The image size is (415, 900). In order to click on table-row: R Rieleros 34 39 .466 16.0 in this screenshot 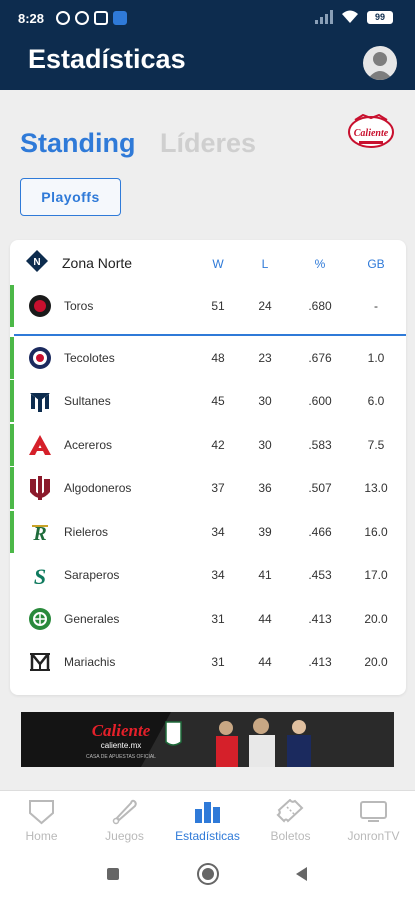, I will do `click(208, 532)`.